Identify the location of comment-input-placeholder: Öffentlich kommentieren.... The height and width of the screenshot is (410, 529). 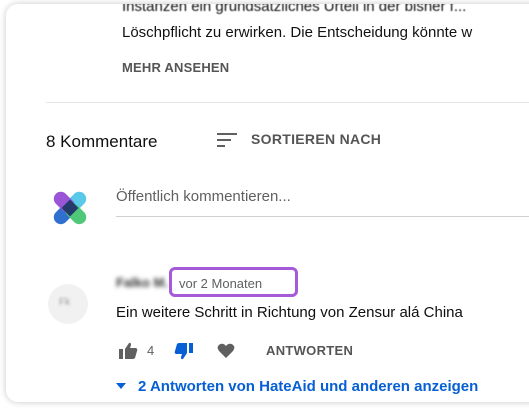
(203, 196).